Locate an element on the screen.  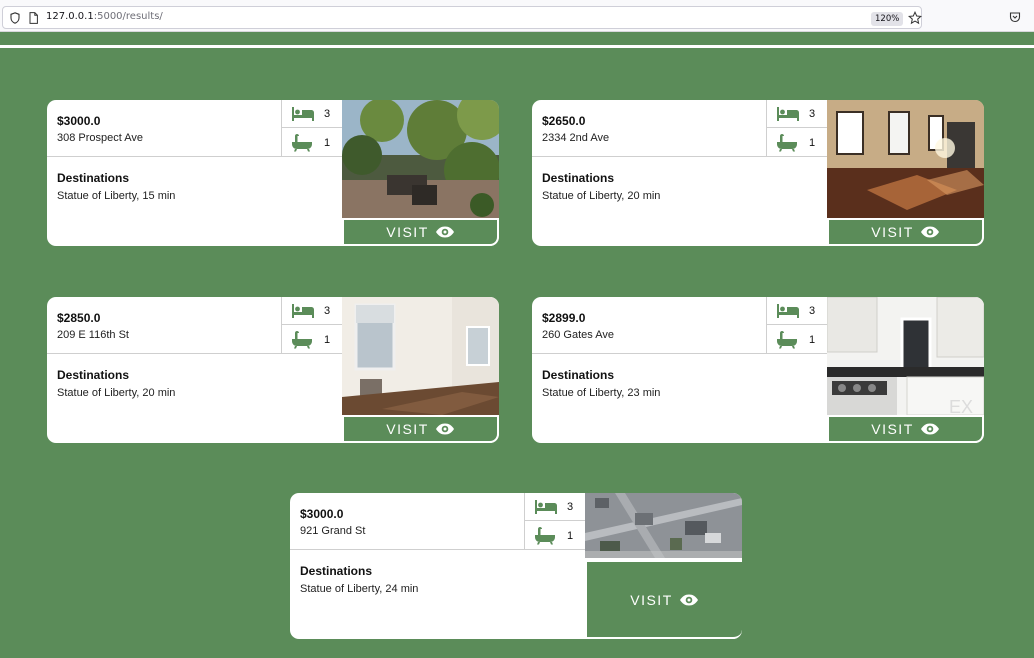
bookmark-star-icon is located at coordinates (915, 18).